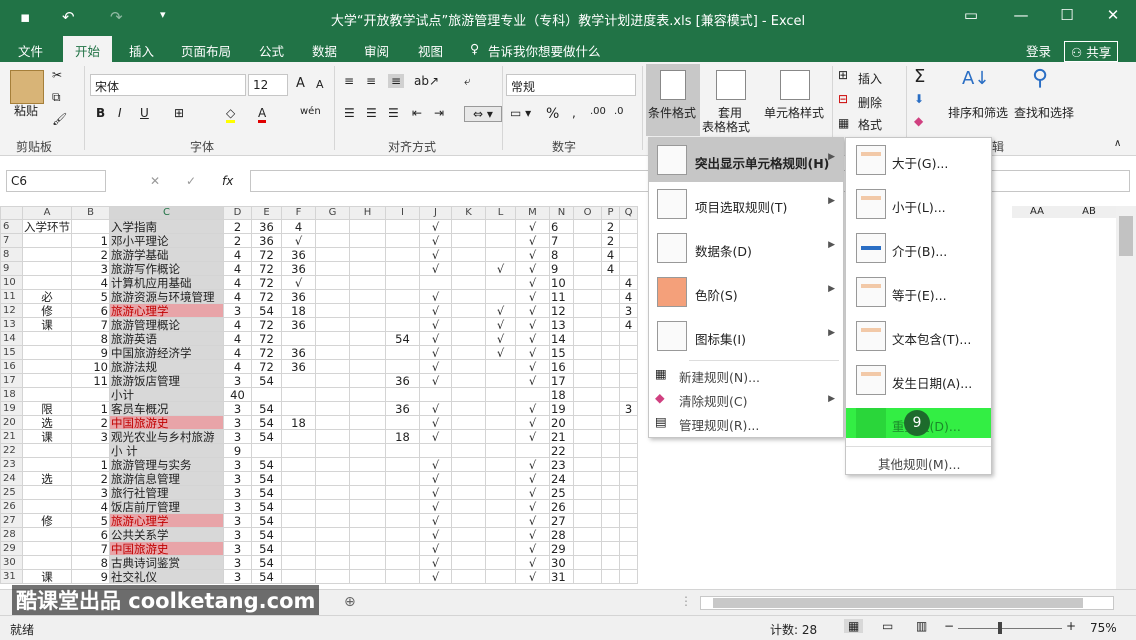 The width and height of the screenshot is (1136, 640). What do you see at coordinates (268, 85) in the screenshot?
I see `font-size-select: 12` at bounding box center [268, 85].